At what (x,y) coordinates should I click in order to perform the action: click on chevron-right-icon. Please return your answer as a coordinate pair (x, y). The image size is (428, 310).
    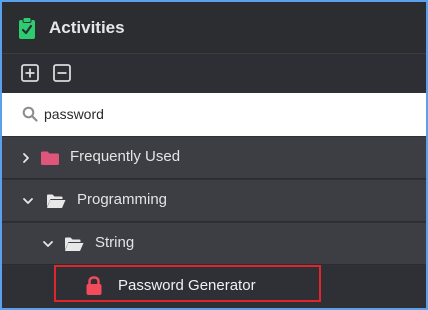
    Looking at the image, I should click on (26, 158).